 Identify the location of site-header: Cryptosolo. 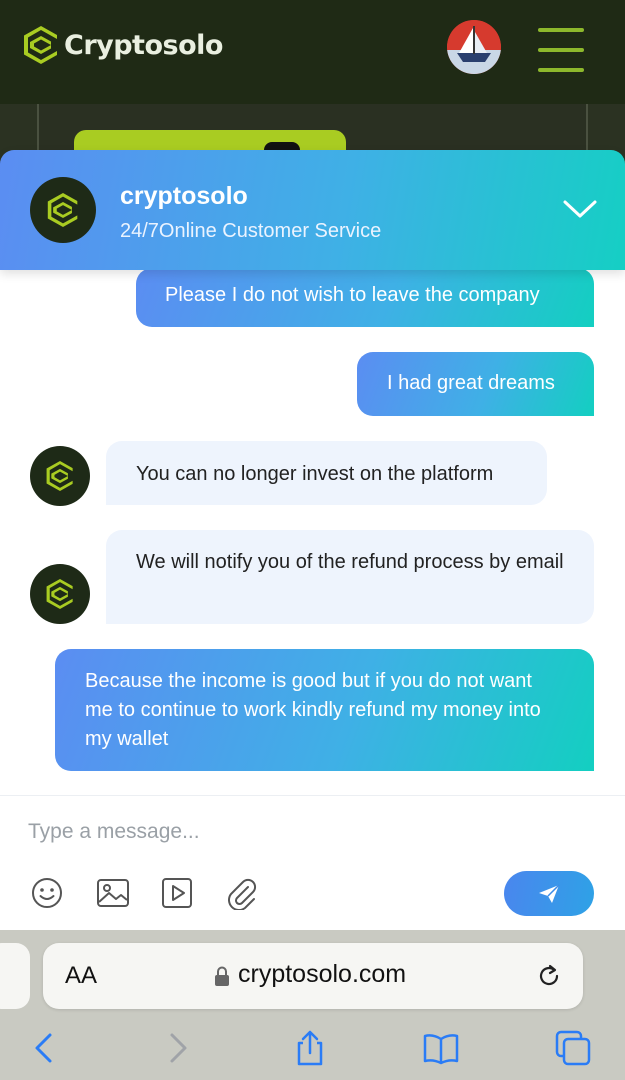
(312, 52).